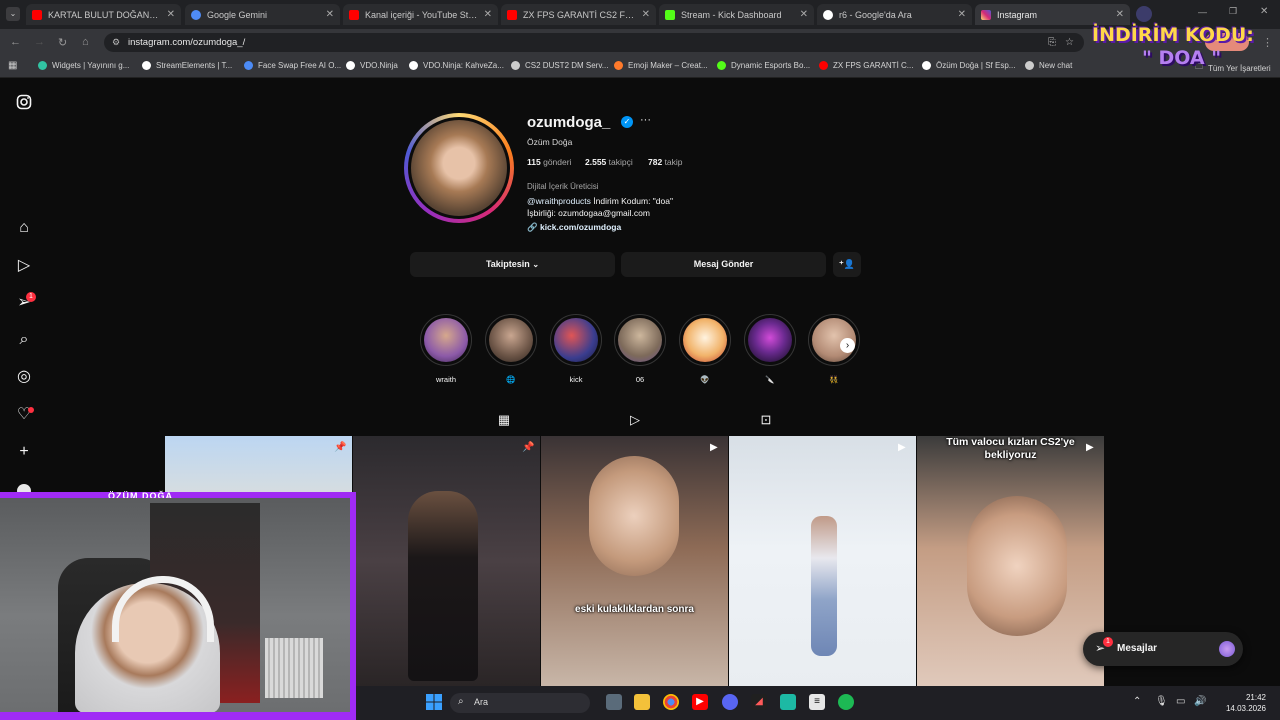  I want to click on post-skater, so click(824, 586).